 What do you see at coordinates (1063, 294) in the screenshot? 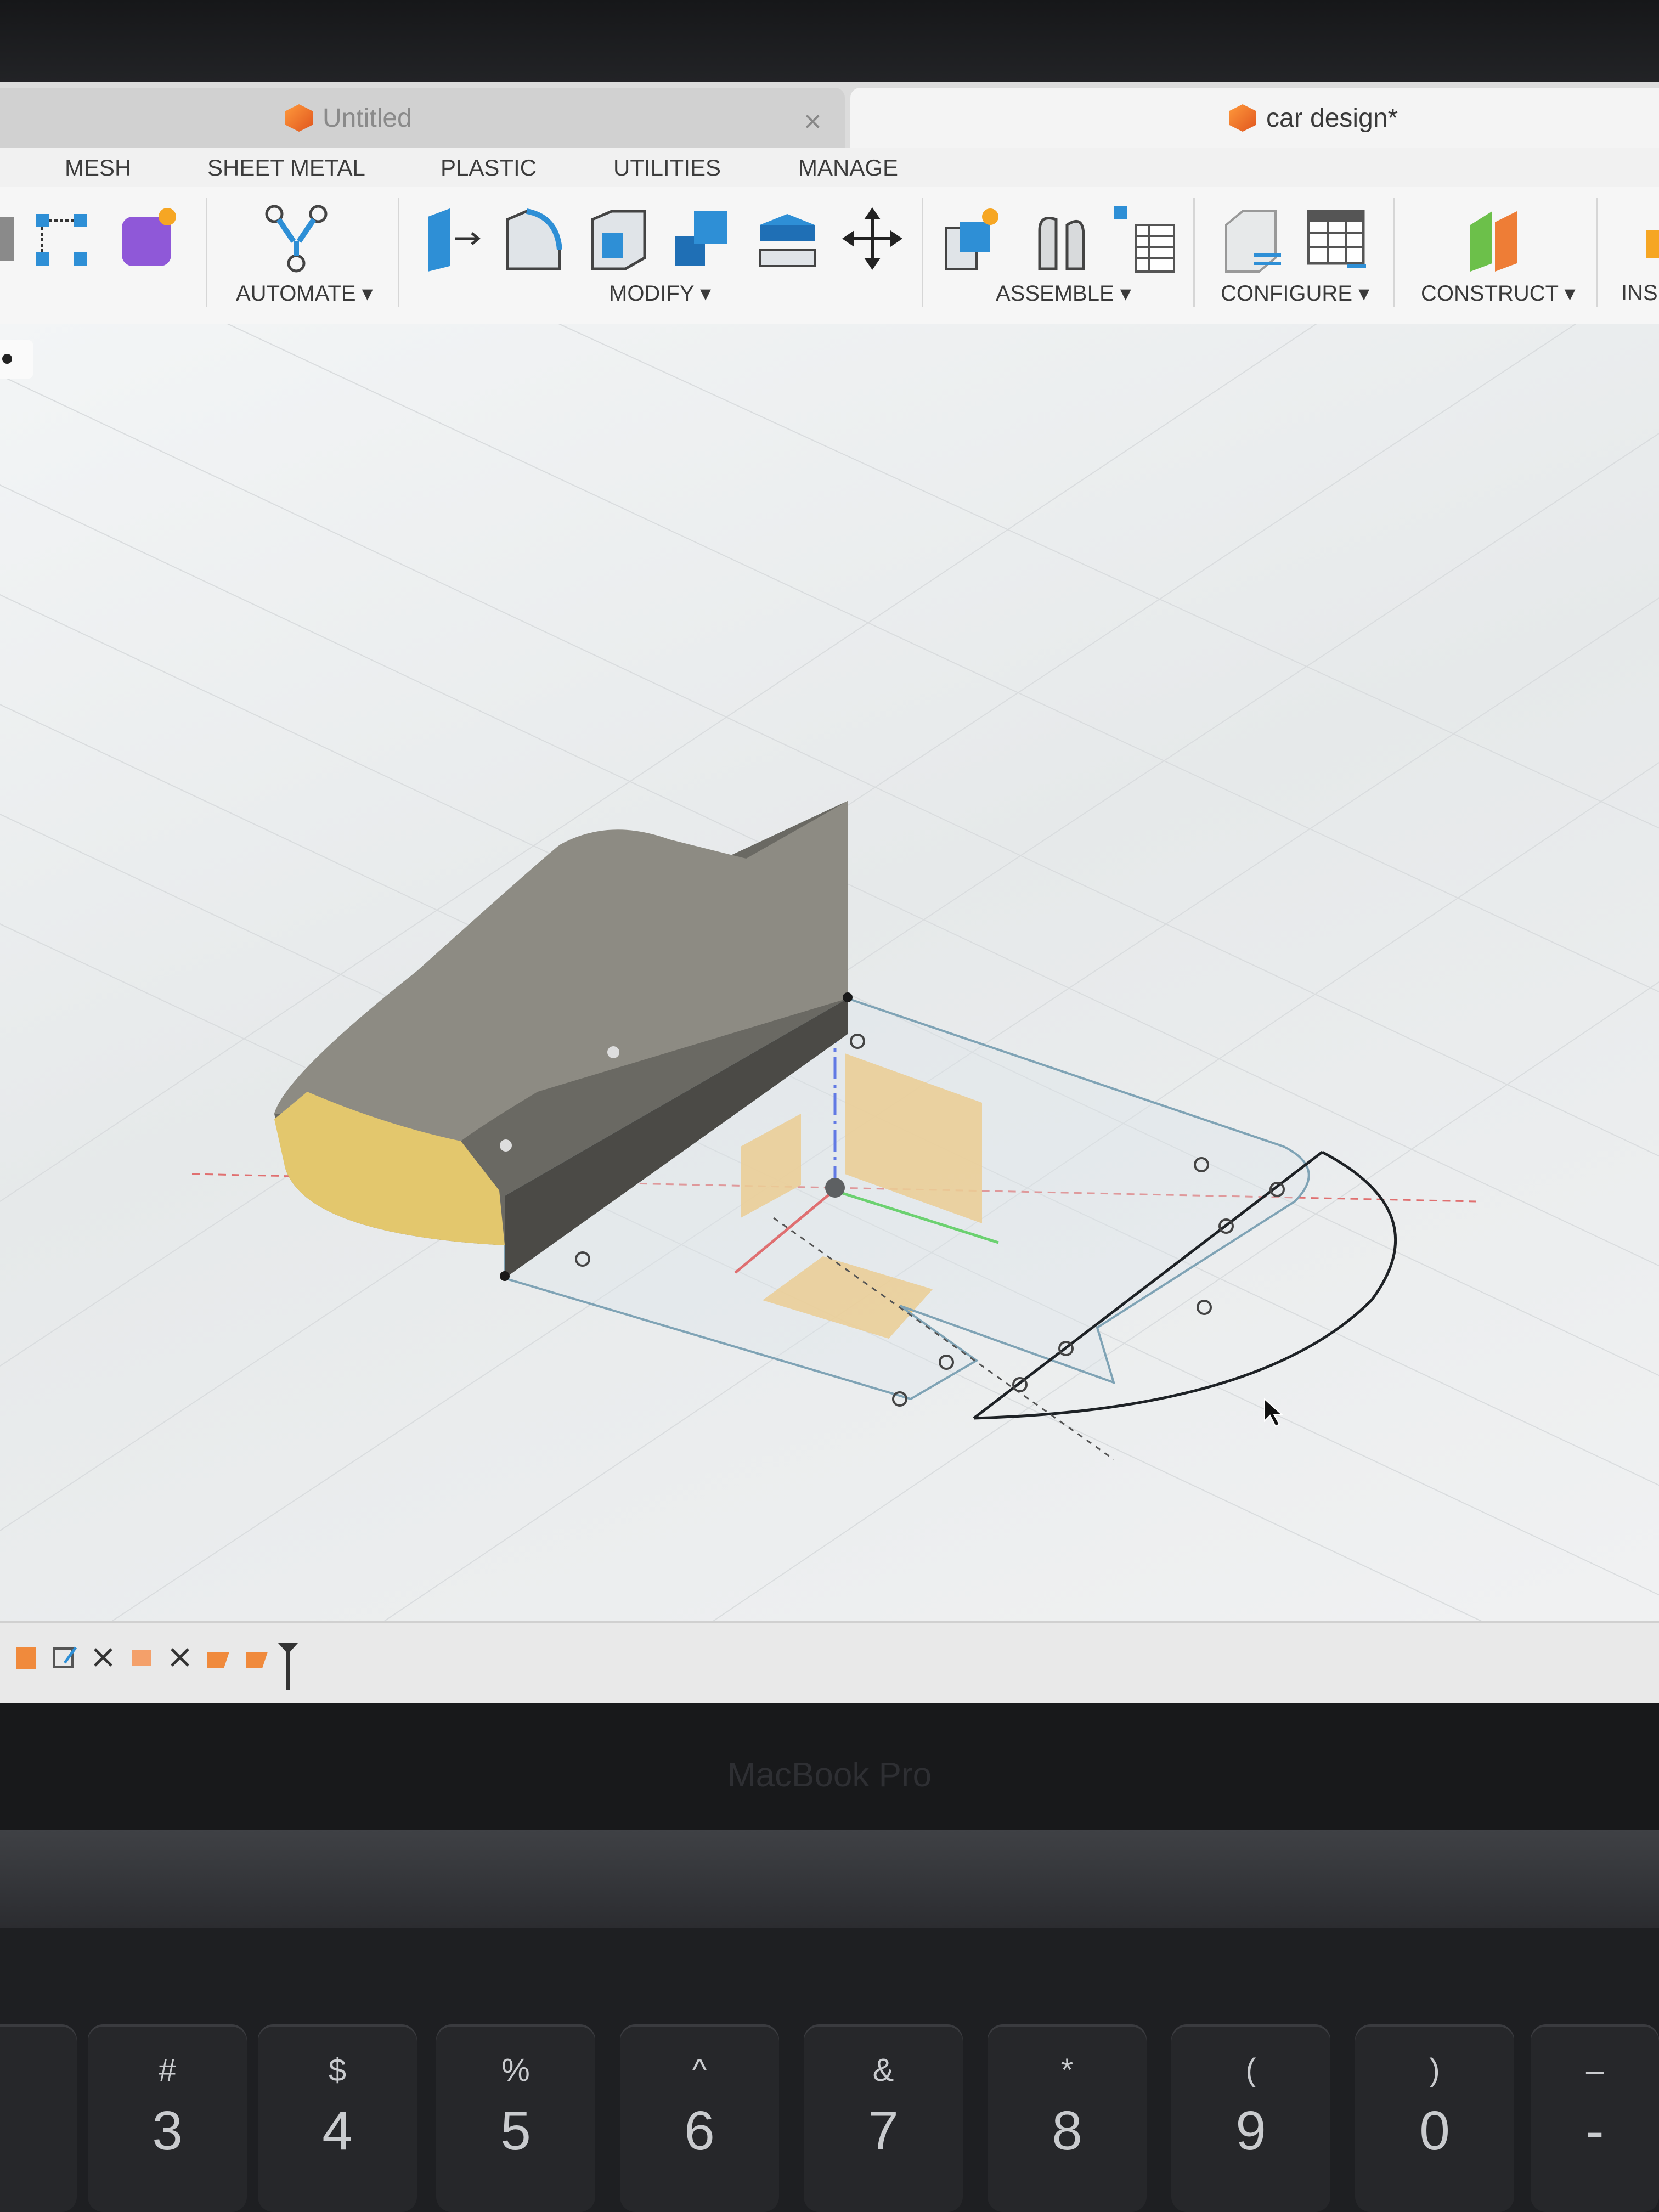
I see `assemble-group-label: ASSEMBLE ▾` at bounding box center [1063, 294].